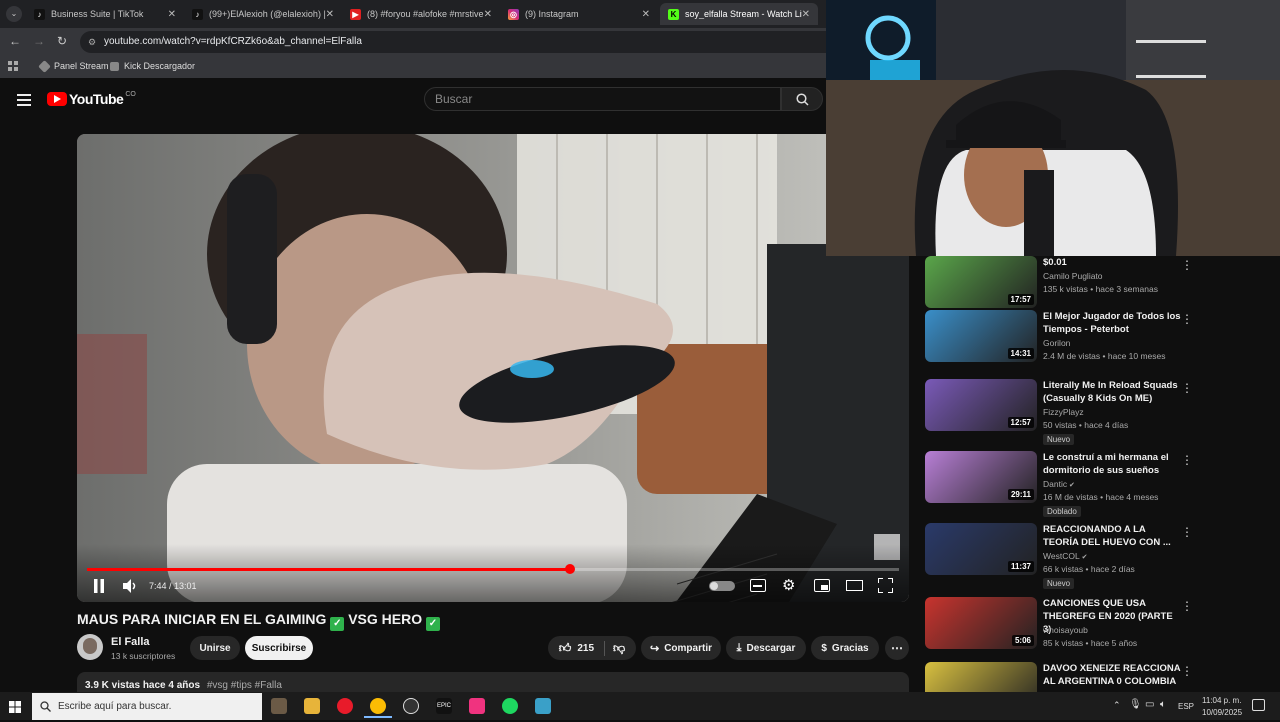  I want to click on youtube-logo: YouTube CO, so click(91, 99).